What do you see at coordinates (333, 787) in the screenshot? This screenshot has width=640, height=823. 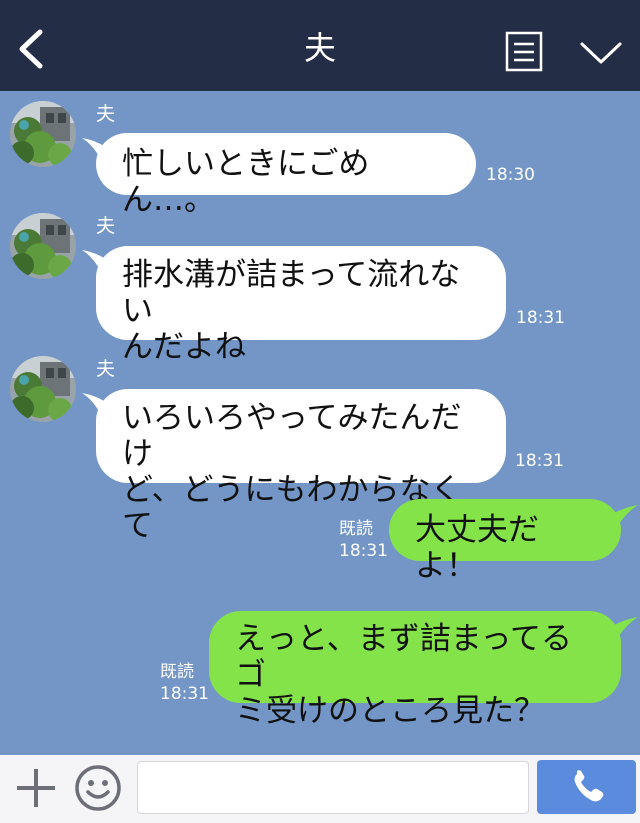 I see `message-input` at bounding box center [333, 787].